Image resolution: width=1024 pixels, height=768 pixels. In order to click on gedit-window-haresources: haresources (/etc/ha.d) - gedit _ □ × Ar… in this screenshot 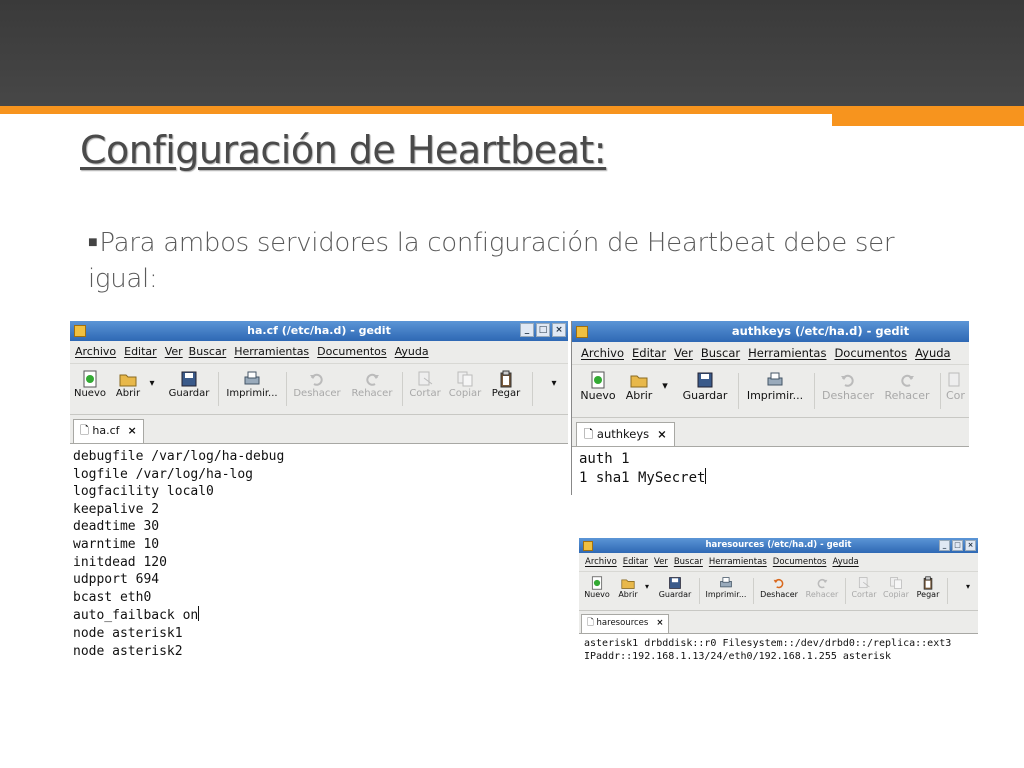, I will do `click(778, 600)`.